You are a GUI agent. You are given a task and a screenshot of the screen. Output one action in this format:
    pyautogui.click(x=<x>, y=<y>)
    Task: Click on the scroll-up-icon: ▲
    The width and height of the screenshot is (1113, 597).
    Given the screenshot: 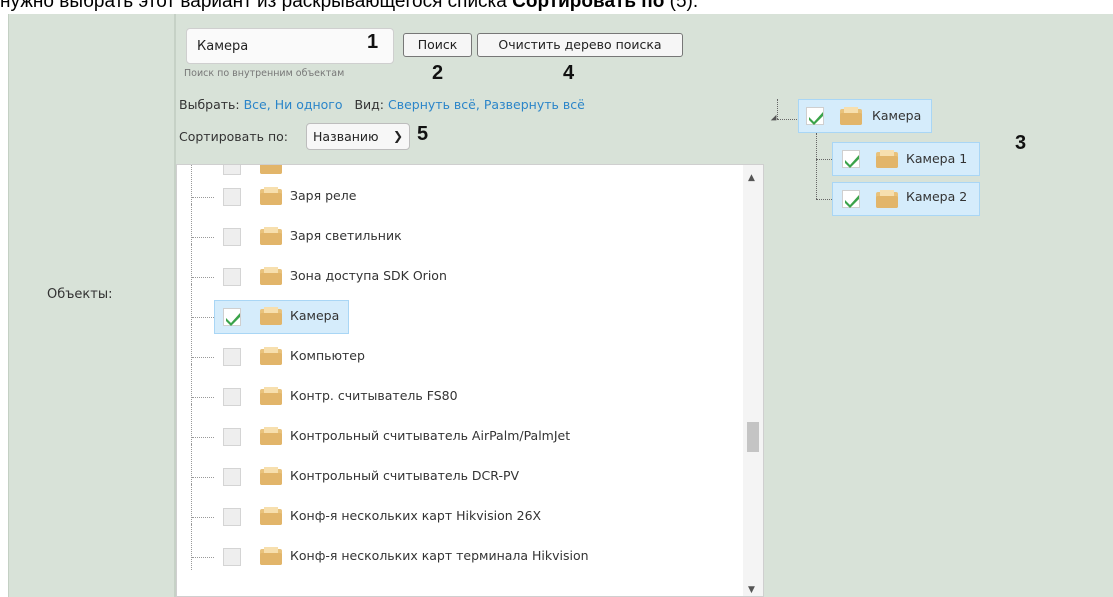 What is the action you would take?
    pyautogui.click(x=751, y=178)
    